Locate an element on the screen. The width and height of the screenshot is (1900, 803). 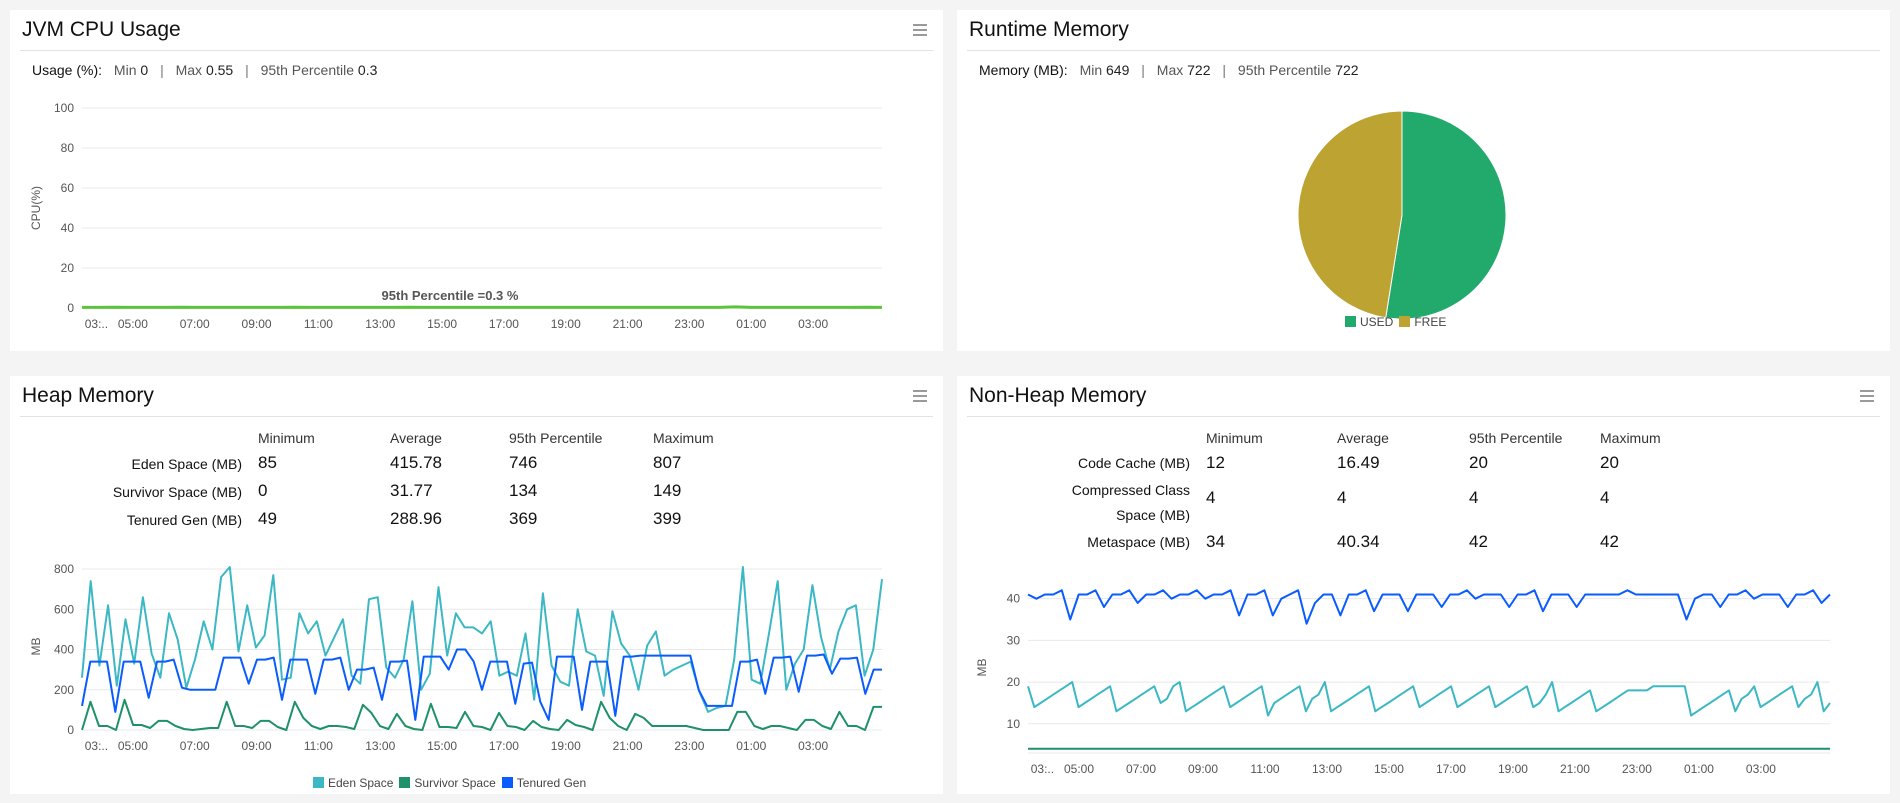
legend-item-eden: Eden Space is located at coordinates (353, 783).